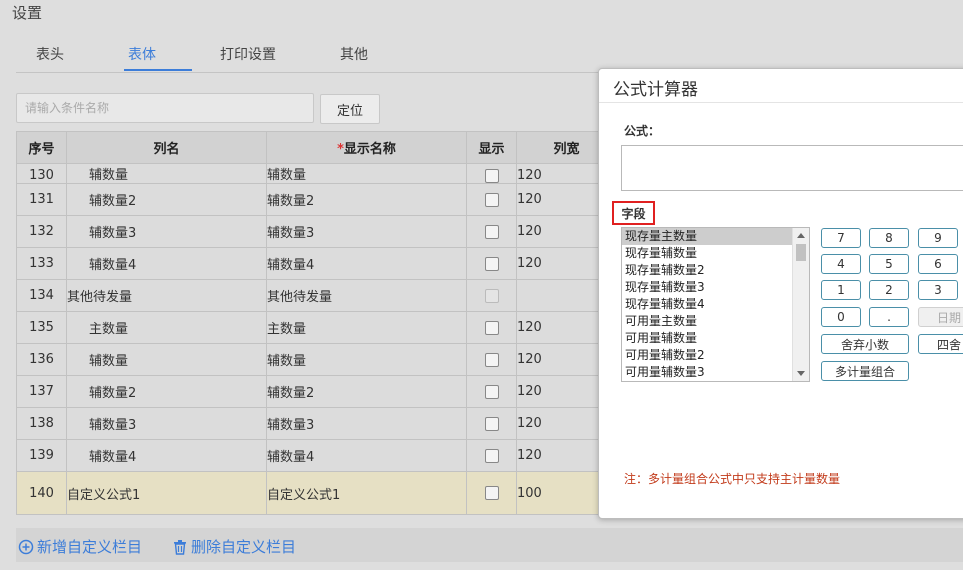 Image resolution: width=963 pixels, height=570 pixels. What do you see at coordinates (841, 290) in the screenshot?
I see `key-1-button: 1` at bounding box center [841, 290].